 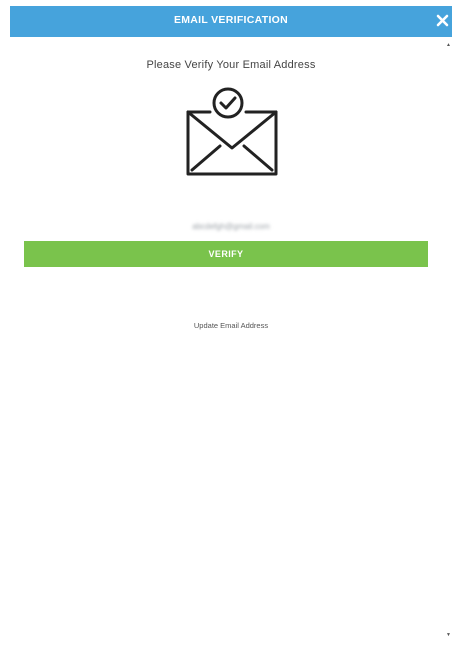 What do you see at coordinates (448, 635) in the screenshot?
I see `scroll-down-arrow-icon: ▼` at bounding box center [448, 635].